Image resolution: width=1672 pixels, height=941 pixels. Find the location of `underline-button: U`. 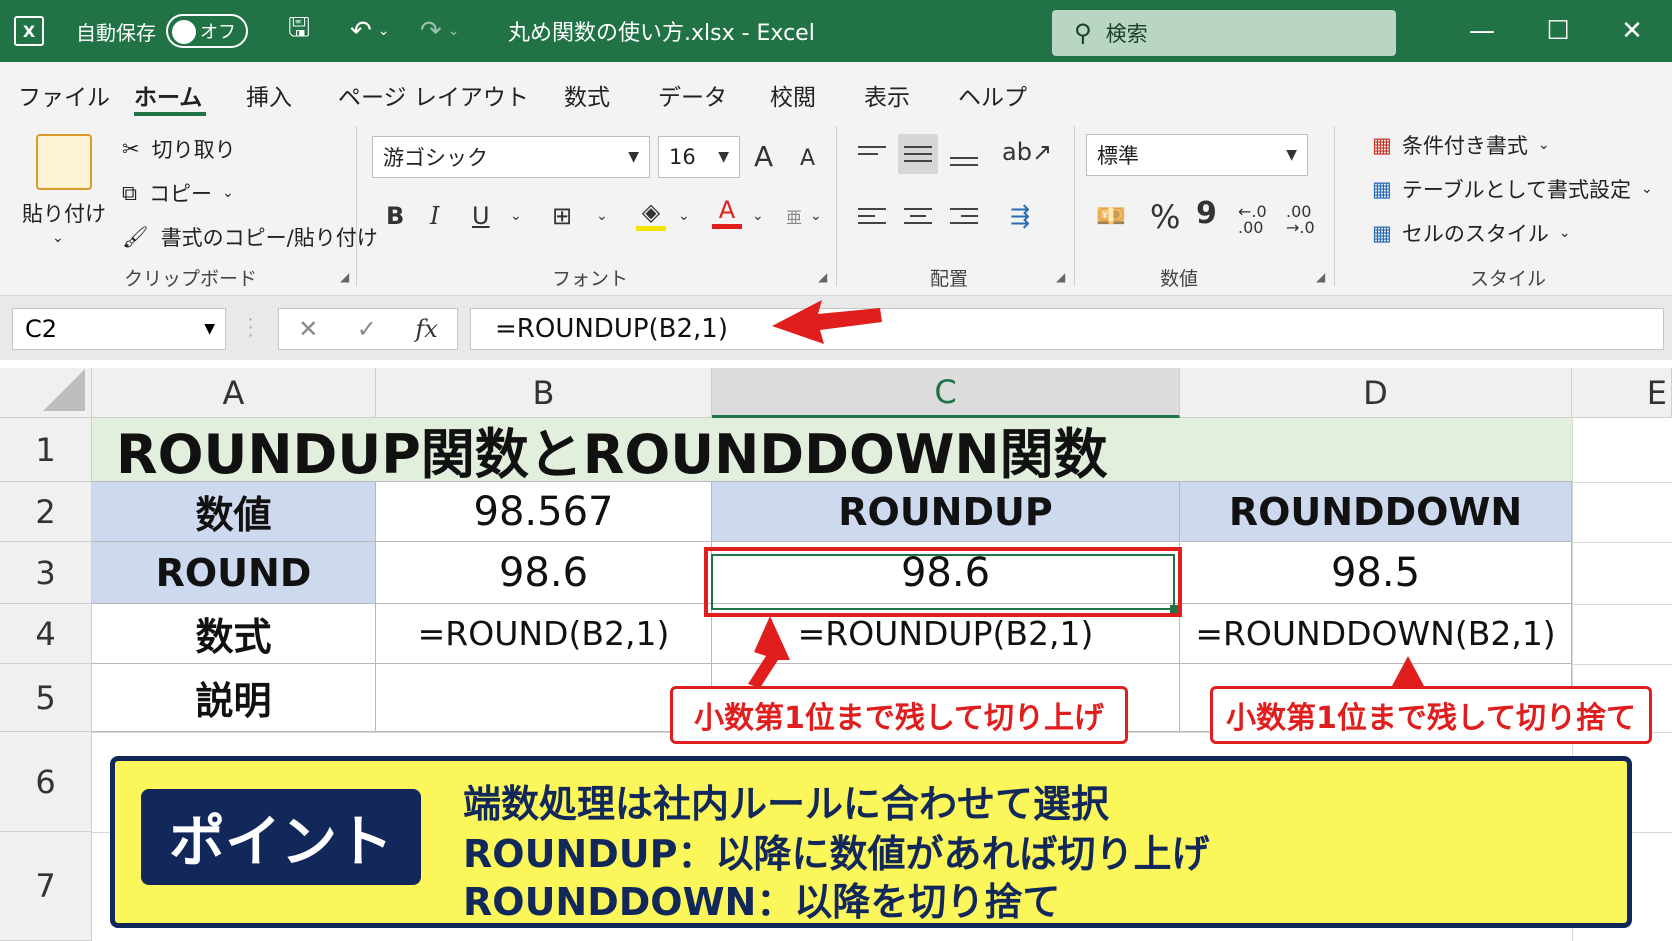

underline-button: U is located at coordinates (481, 216).